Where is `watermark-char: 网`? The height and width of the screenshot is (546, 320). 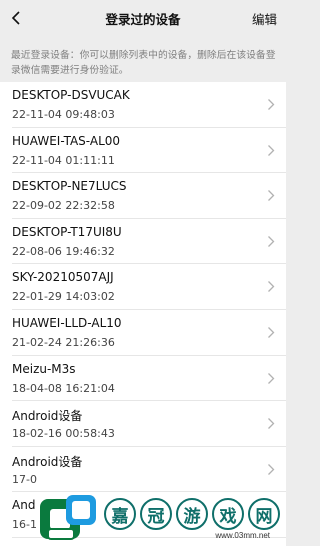
watermark-char: 网 is located at coordinates (264, 514).